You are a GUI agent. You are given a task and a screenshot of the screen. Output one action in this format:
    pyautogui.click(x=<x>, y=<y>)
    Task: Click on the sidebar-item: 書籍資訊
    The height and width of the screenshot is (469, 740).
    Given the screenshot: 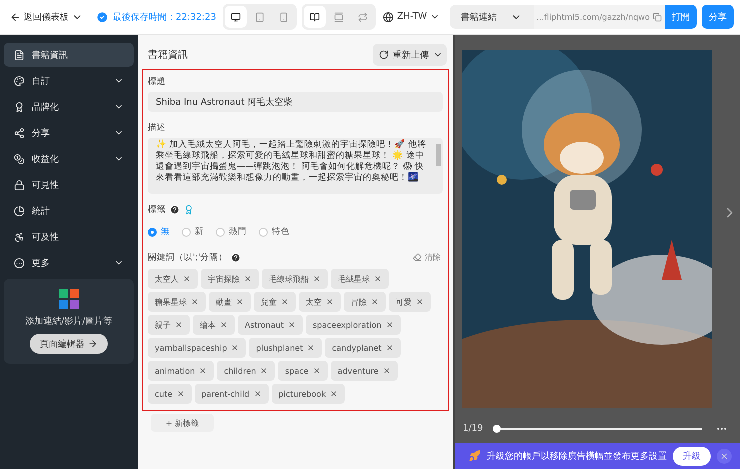 What is the action you would take?
    pyautogui.click(x=69, y=55)
    